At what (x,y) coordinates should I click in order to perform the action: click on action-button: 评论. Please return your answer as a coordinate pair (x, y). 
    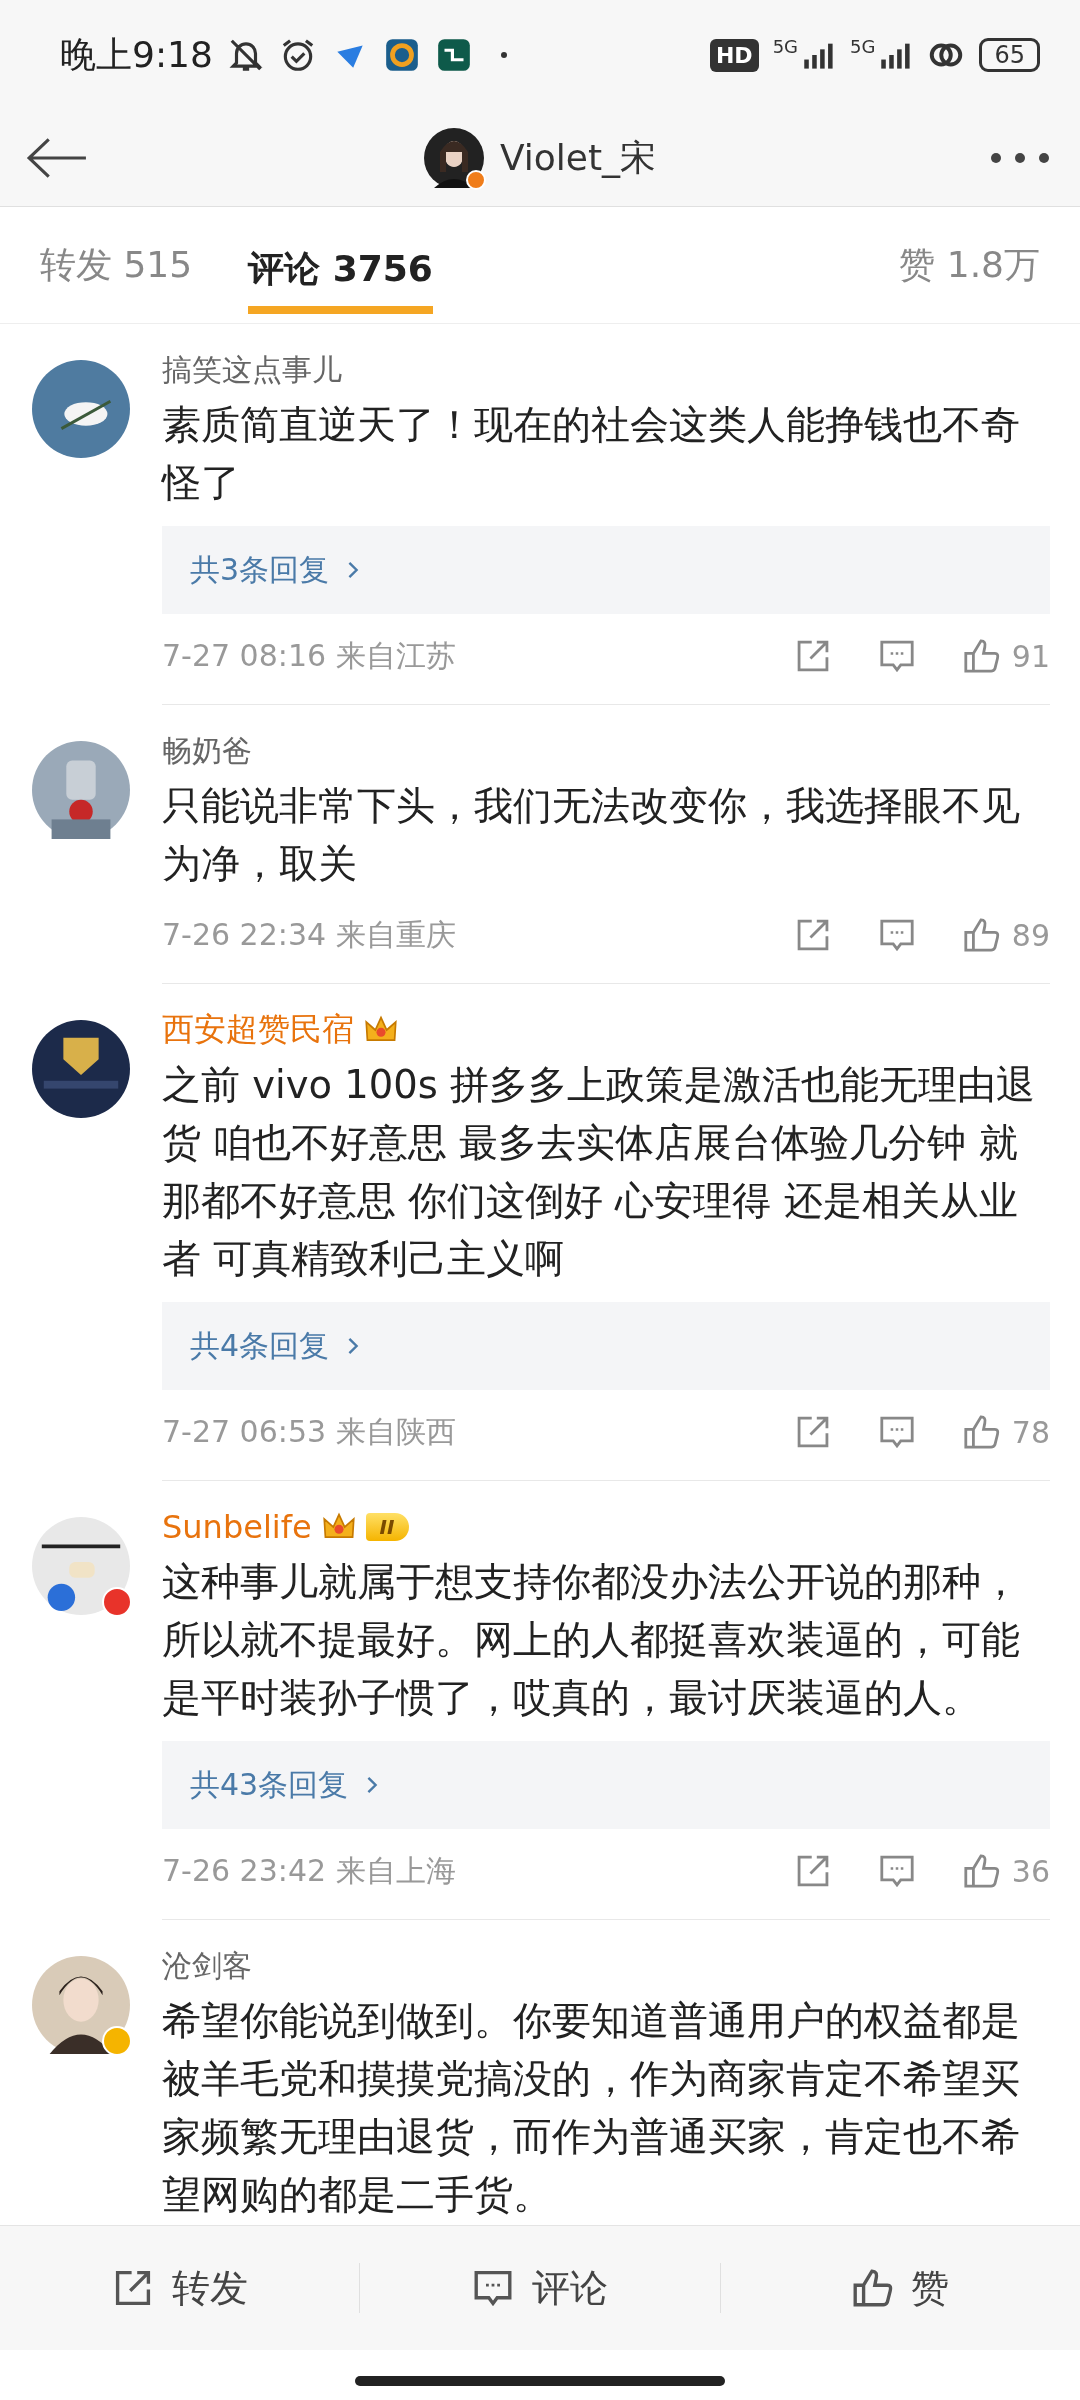
    Looking at the image, I should click on (540, 2288).